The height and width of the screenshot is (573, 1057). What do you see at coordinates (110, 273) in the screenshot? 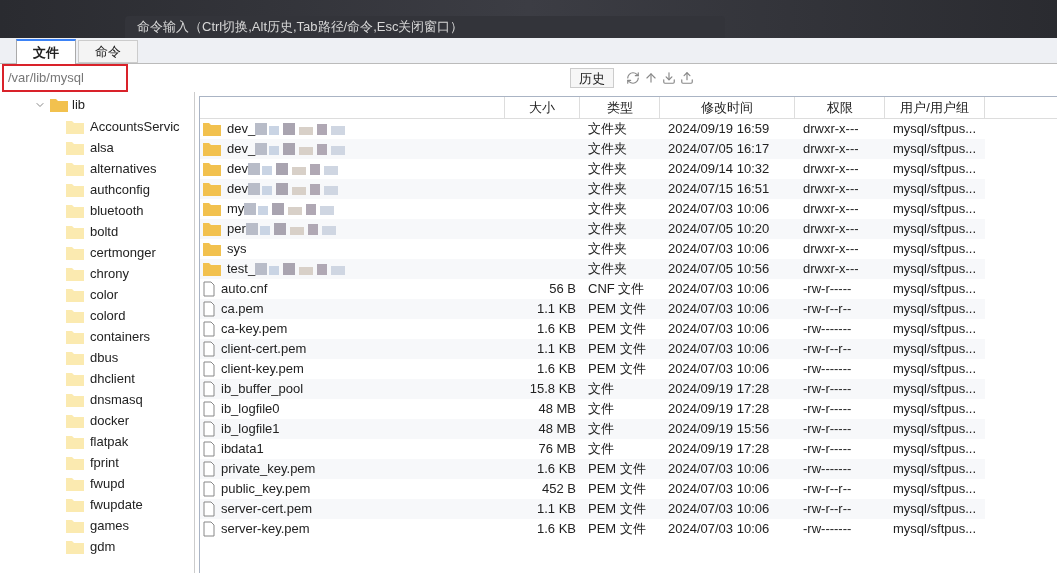
I see `tree-item: chrony` at bounding box center [110, 273].